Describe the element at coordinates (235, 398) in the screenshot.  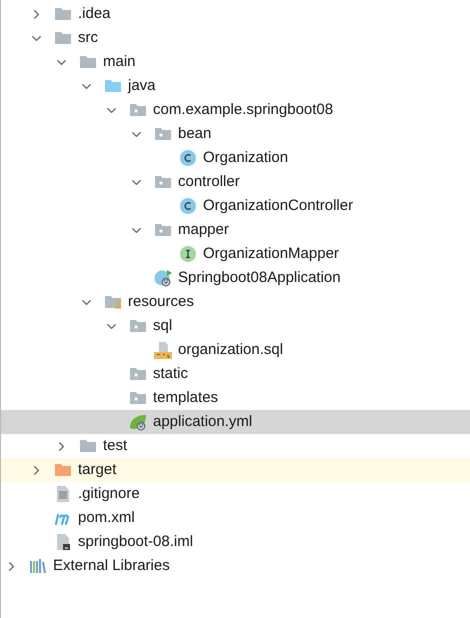
I see `tree-row: templates` at that location.